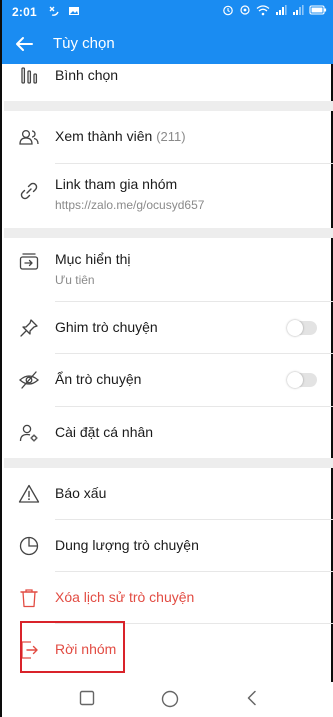  What do you see at coordinates (81, 493) in the screenshot?
I see `option-report-label: Báo xấu` at bounding box center [81, 493].